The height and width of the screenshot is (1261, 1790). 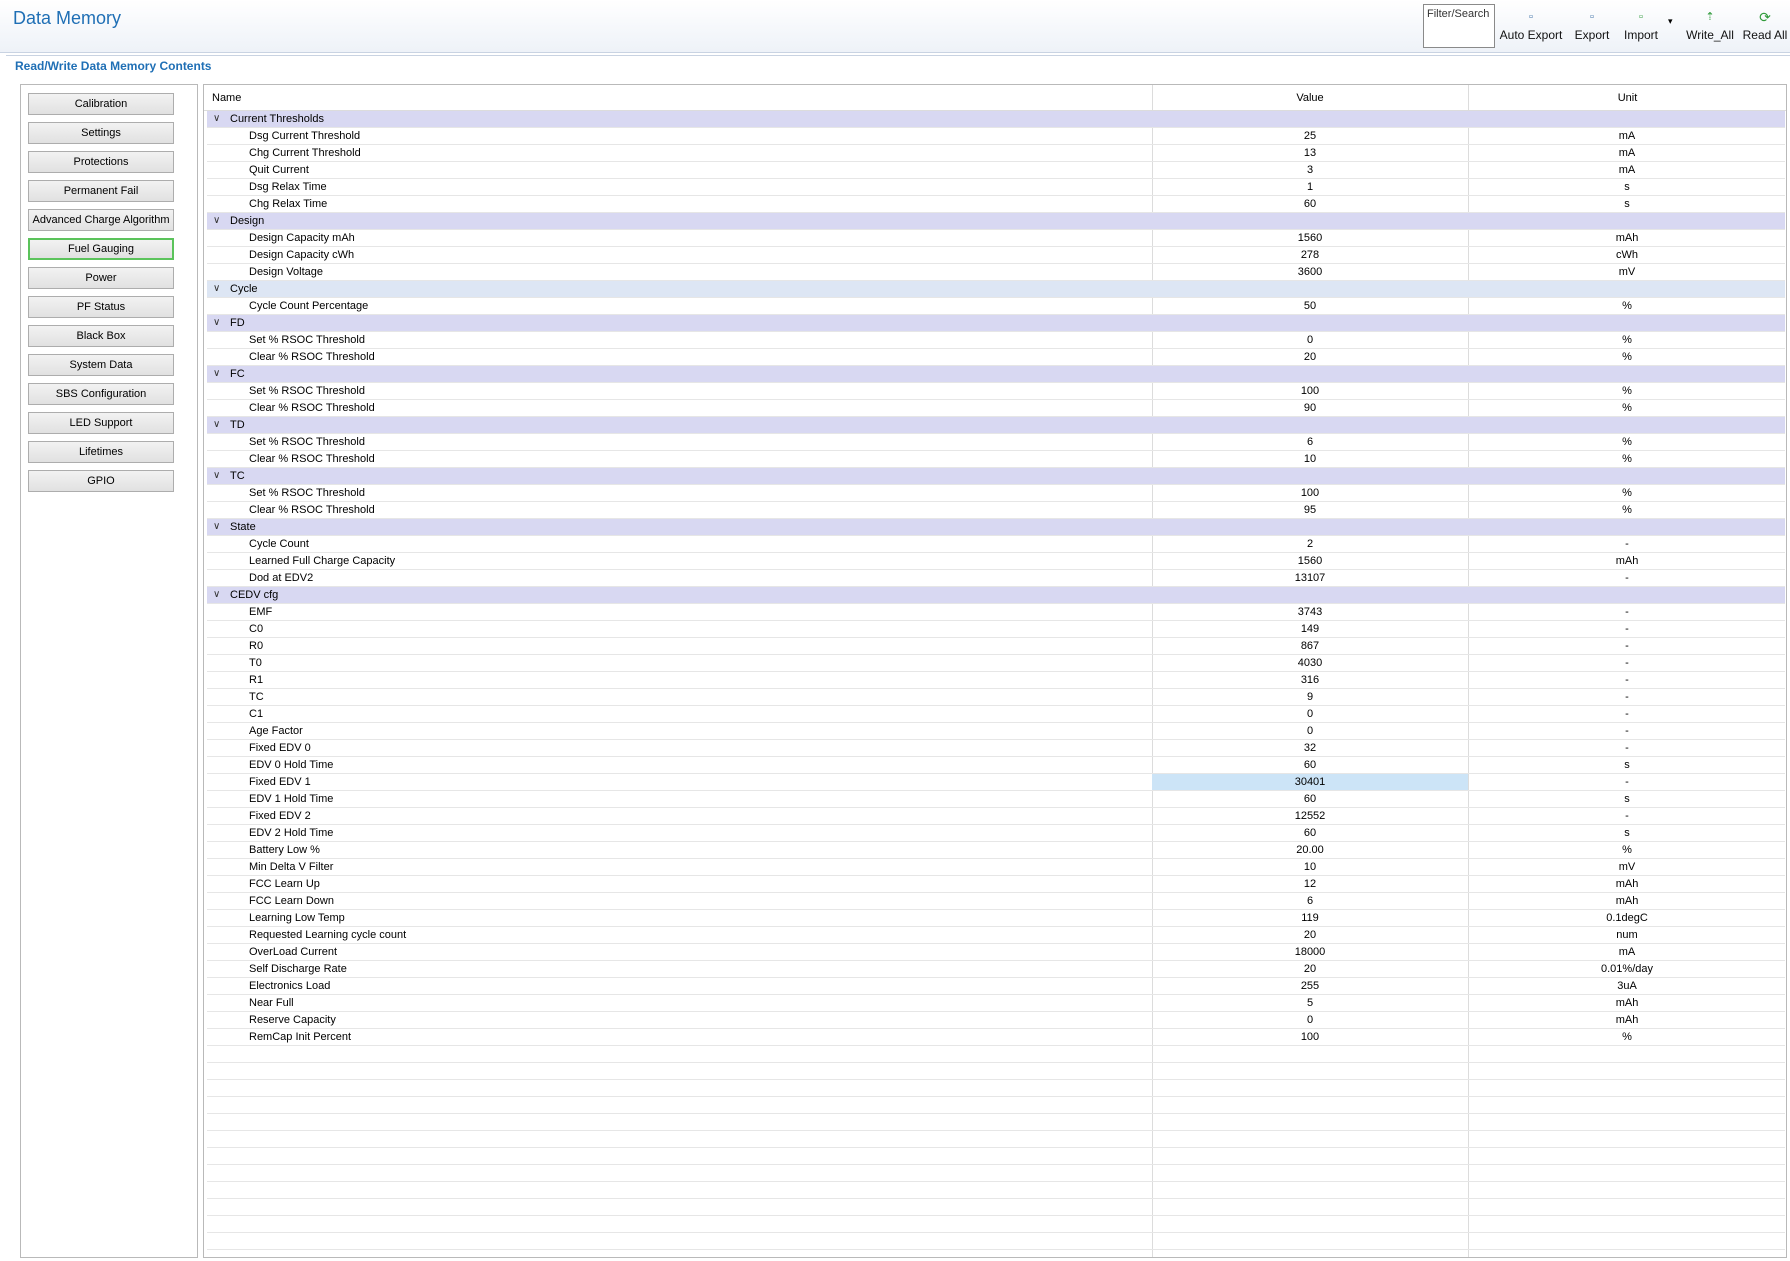 I want to click on table-row: Clear % RSOC Threshold 90%, so click(x=996, y=408).